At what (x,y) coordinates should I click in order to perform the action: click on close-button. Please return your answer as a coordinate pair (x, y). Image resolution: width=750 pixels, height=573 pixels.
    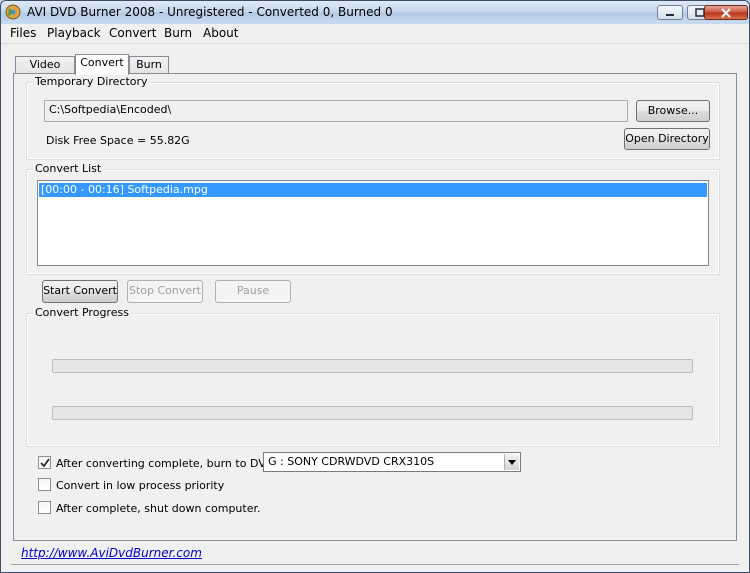
    Looking at the image, I should click on (726, 12).